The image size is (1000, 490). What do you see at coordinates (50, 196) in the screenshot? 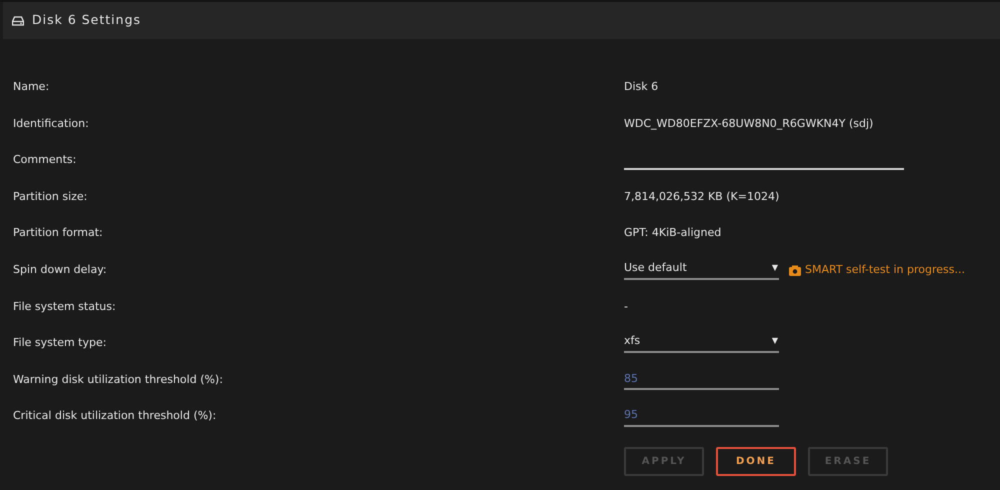
I see `field-label: Partition size:` at bounding box center [50, 196].